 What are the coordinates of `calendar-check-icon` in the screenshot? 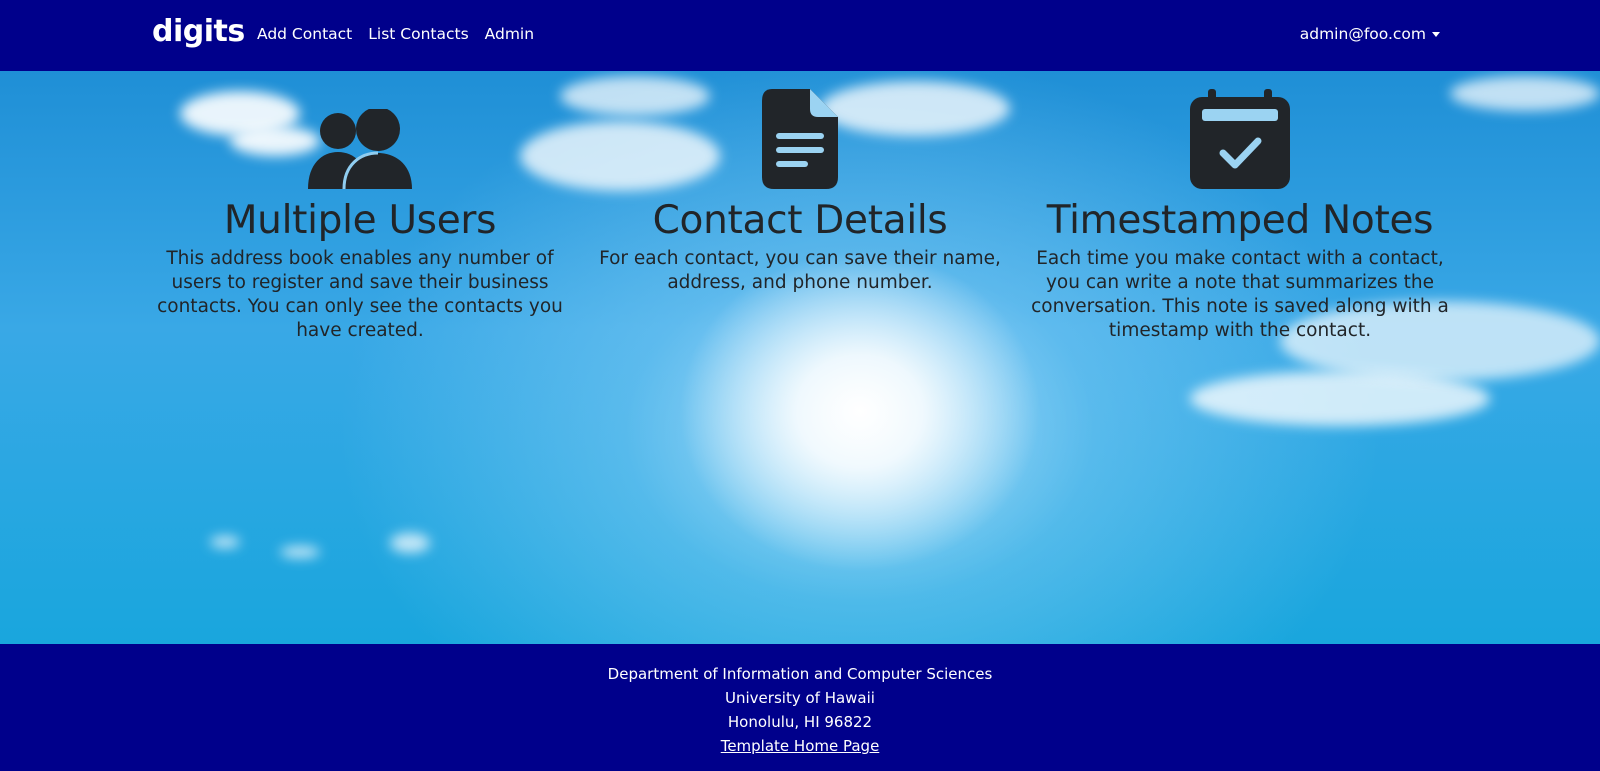 It's located at (1240, 139).